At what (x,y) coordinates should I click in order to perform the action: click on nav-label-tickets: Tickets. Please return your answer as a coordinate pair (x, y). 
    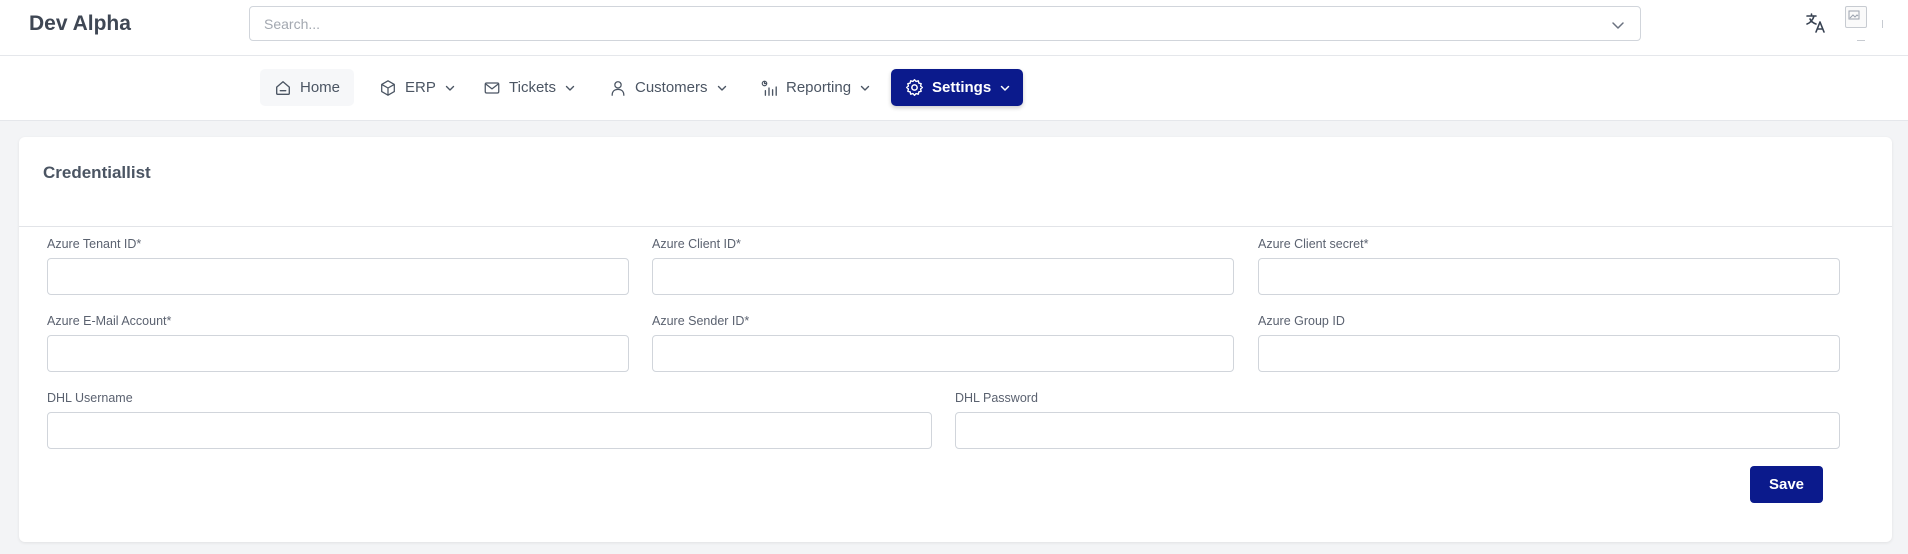
    Looking at the image, I should click on (532, 87).